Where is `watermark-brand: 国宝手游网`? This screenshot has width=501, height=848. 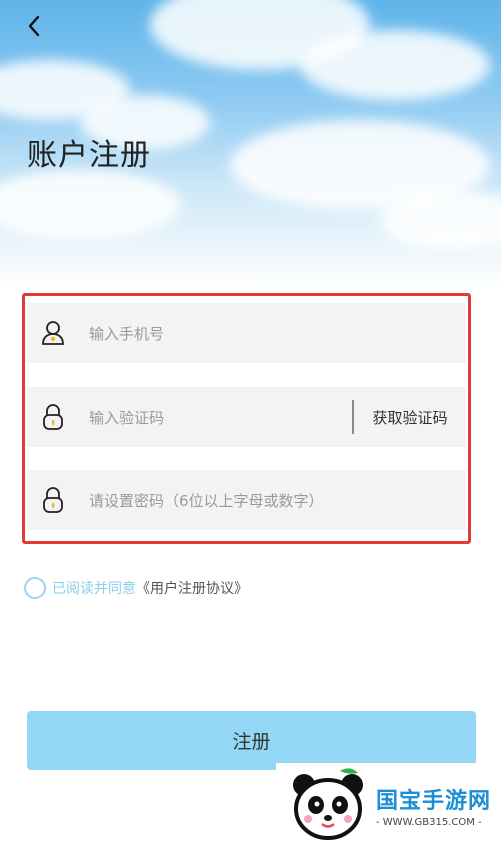
watermark-brand: 国宝手游网 is located at coordinates (434, 801).